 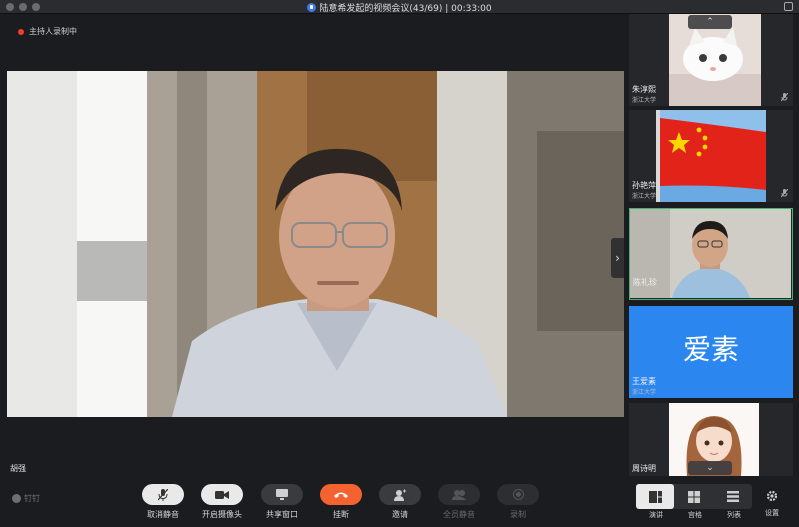 I want to click on window-title: 陆意希发起的视频会议(43/69) | 00:33:00, so click(x=399, y=7).